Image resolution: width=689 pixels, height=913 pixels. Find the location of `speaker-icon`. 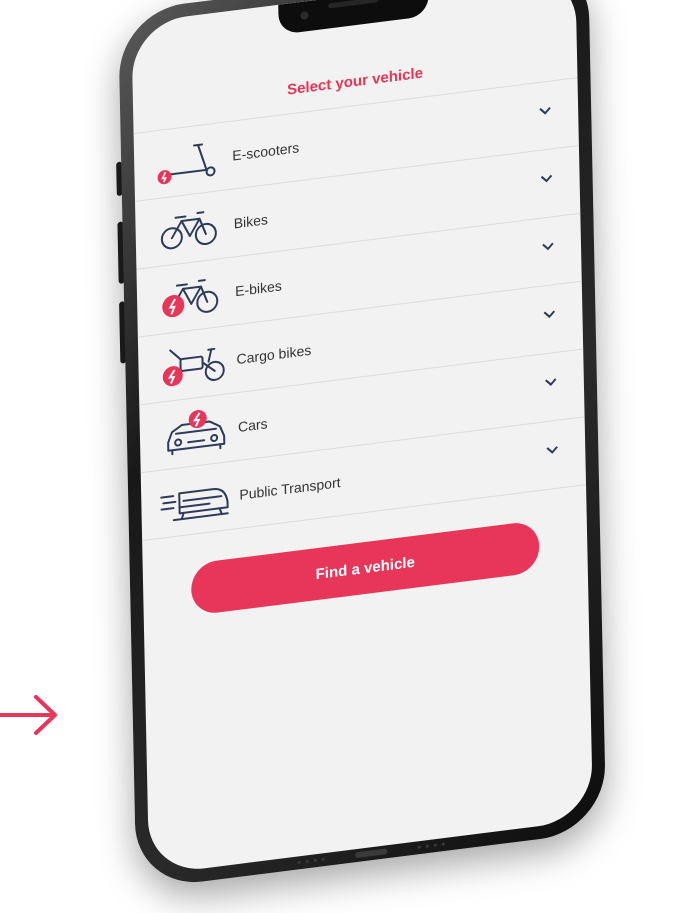

speaker-icon is located at coordinates (353, 4).